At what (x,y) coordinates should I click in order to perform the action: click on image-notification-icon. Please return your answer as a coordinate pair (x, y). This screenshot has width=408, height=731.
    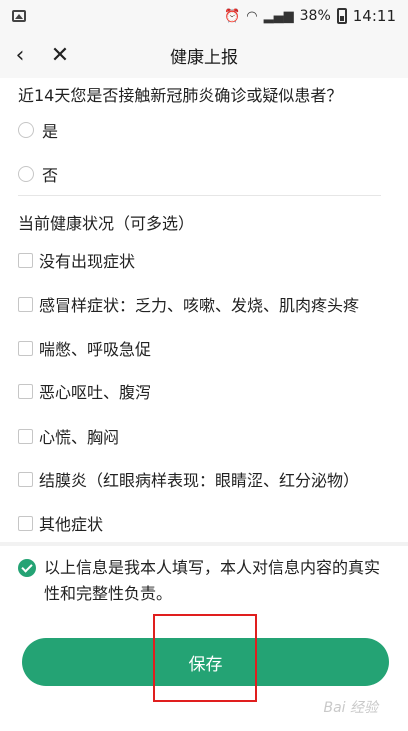
    Looking at the image, I should click on (19, 16).